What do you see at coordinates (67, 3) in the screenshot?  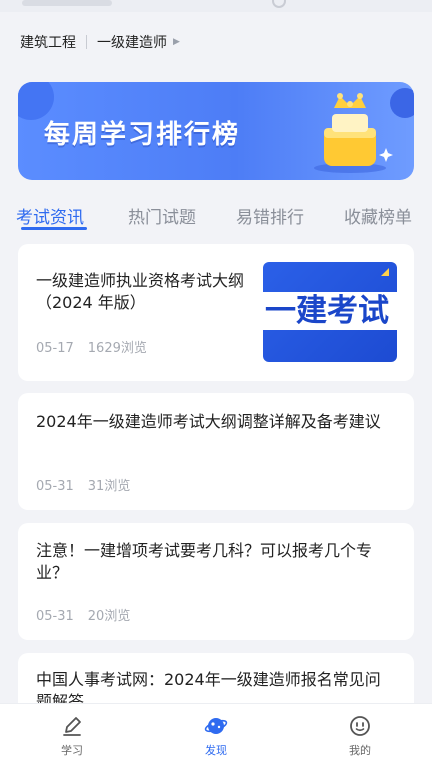 I see `ghost-text` at bounding box center [67, 3].